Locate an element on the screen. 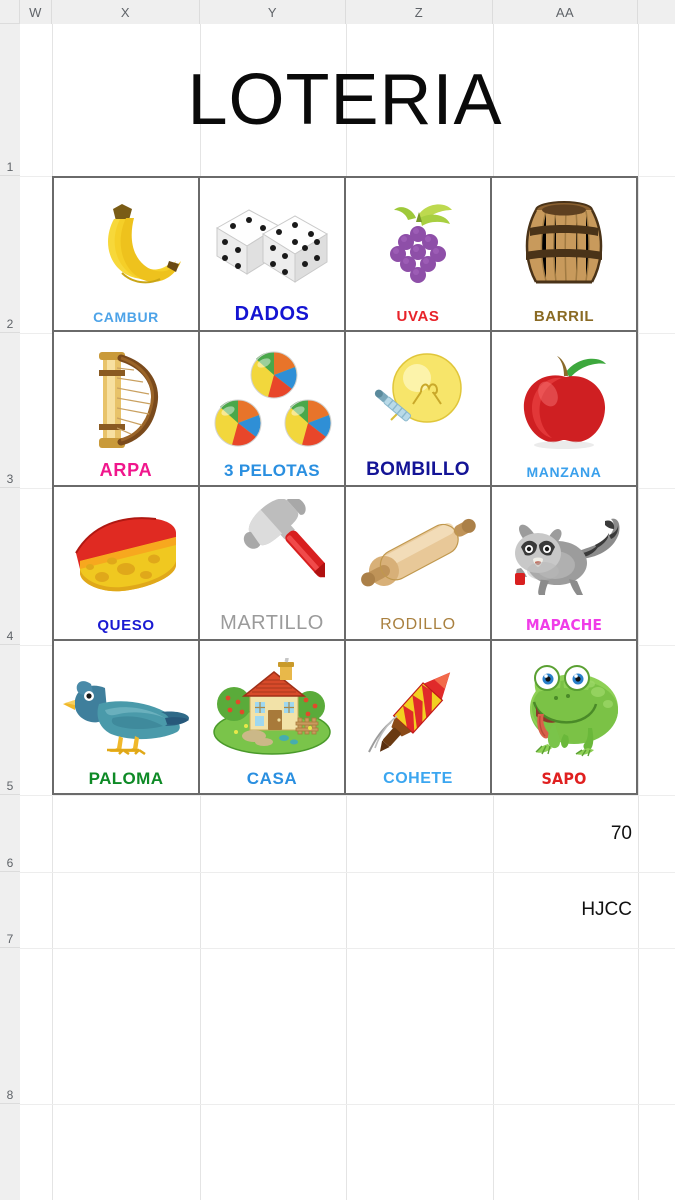  barrel-icon is located at coordinates (564, 243).